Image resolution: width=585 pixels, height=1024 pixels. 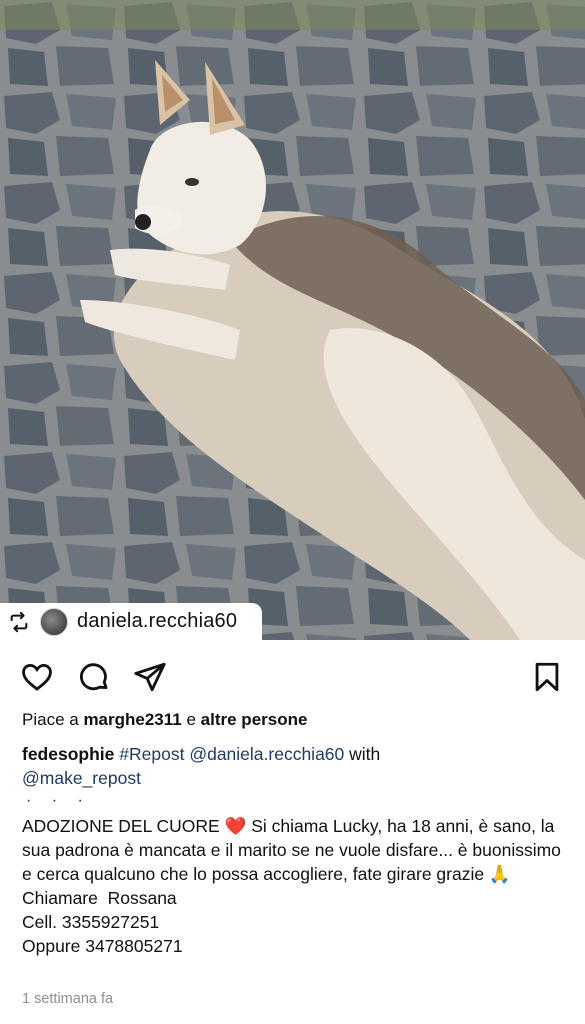 I want to click on repost-icon, so click(x=19, y=622).